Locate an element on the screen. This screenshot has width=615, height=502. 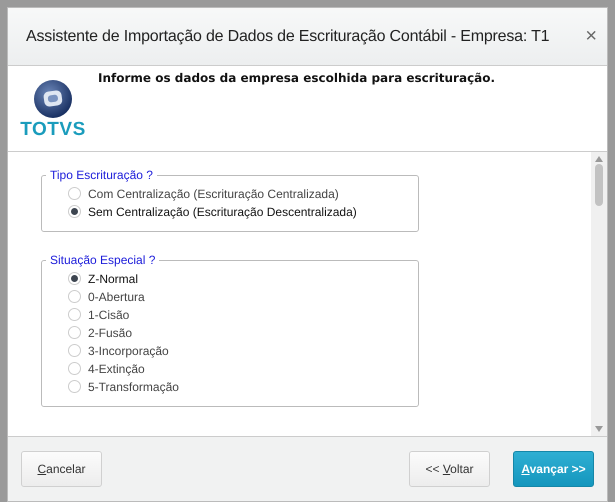
close-button: × is located at coordinates (591, 36).